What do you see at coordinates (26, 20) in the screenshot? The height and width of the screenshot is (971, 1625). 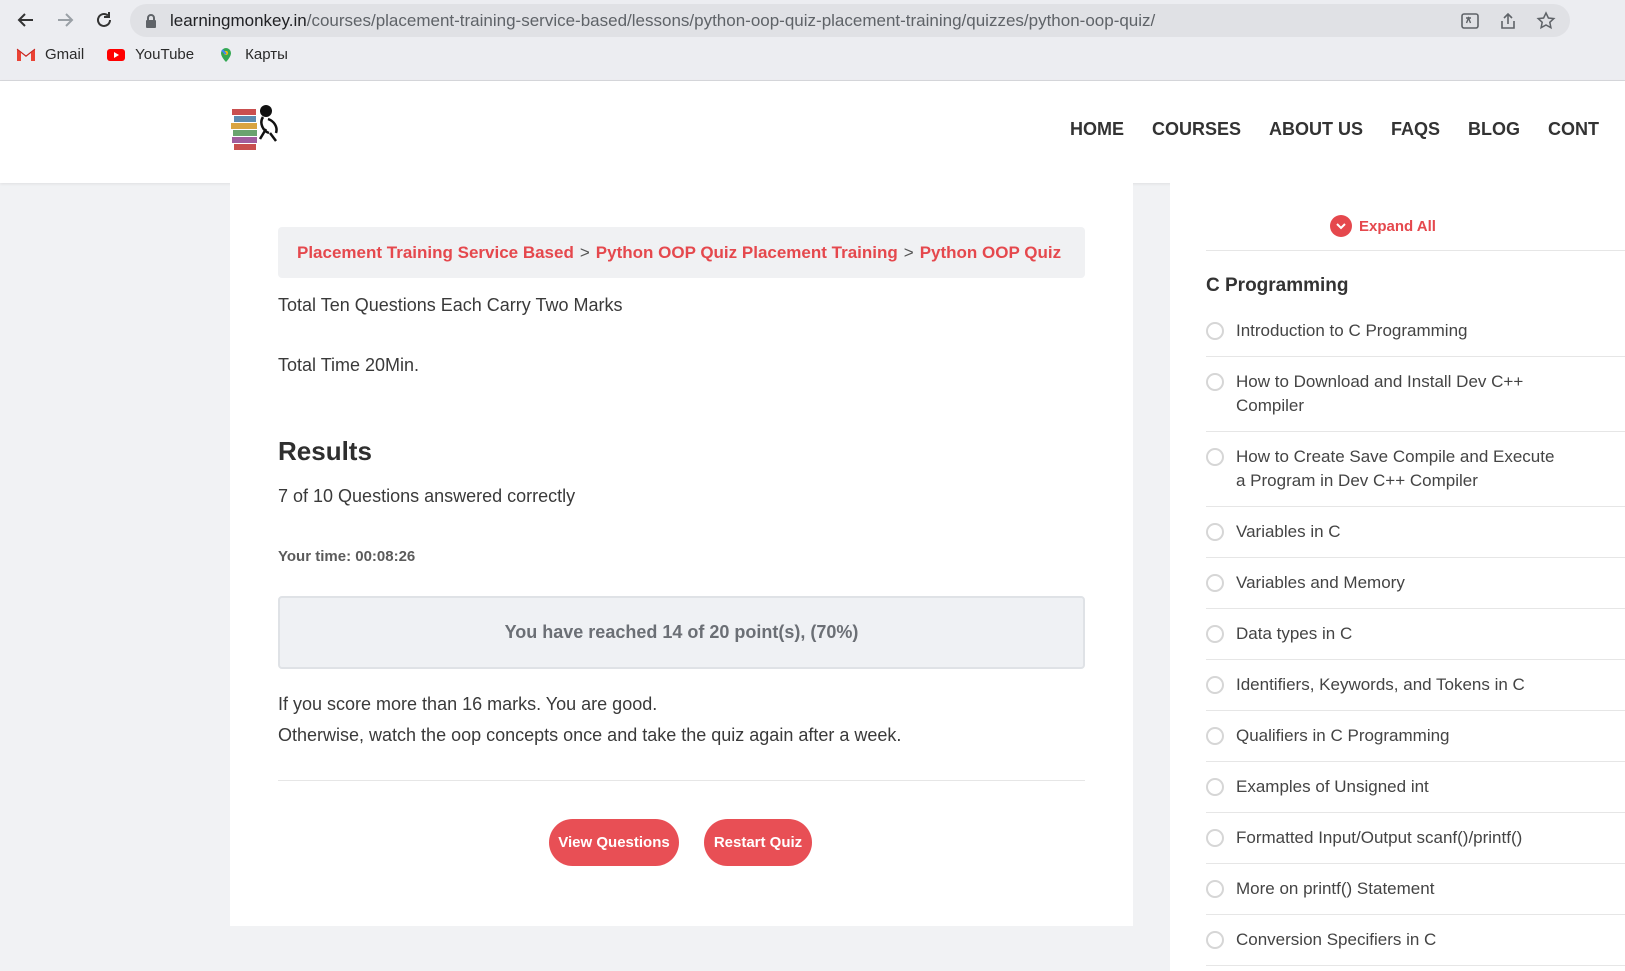 I see `back-icon` at bounding box center [26, 20].